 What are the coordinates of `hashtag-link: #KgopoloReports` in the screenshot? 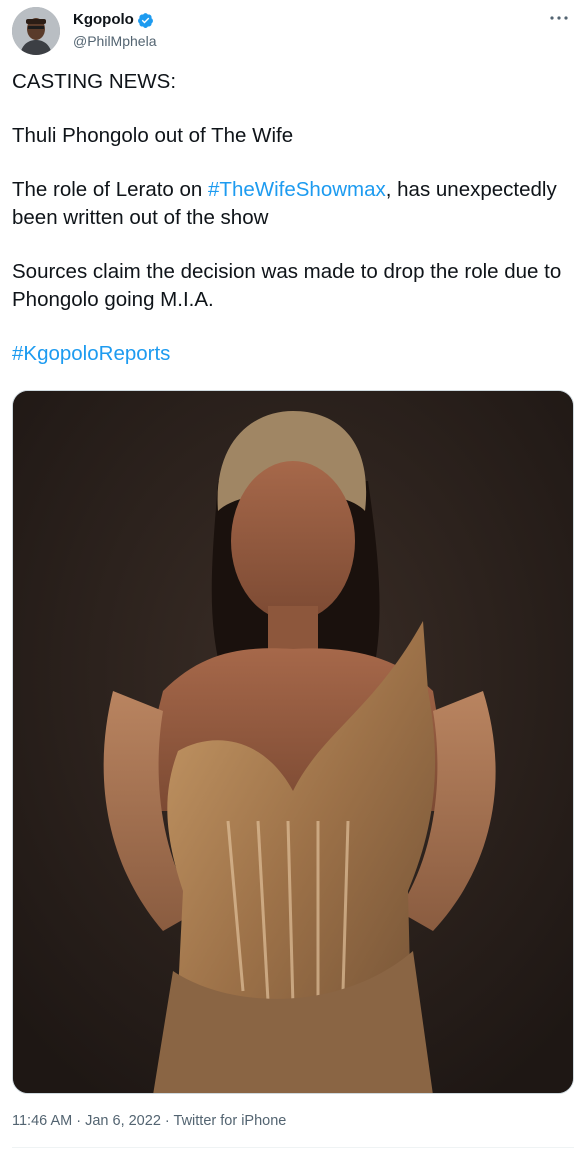 It's located at (91, 353).